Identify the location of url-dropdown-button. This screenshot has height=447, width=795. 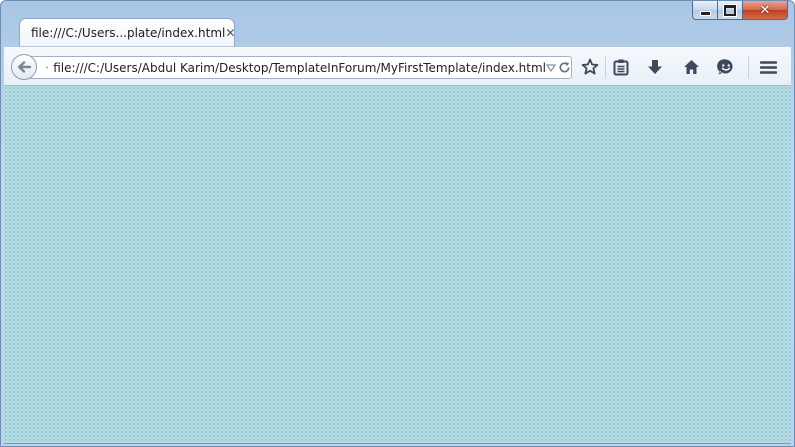
(551, 67).